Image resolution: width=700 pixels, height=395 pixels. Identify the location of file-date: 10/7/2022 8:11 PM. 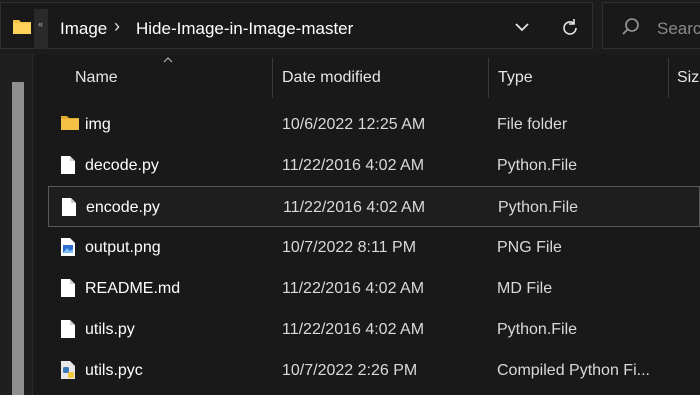
(349, 247).